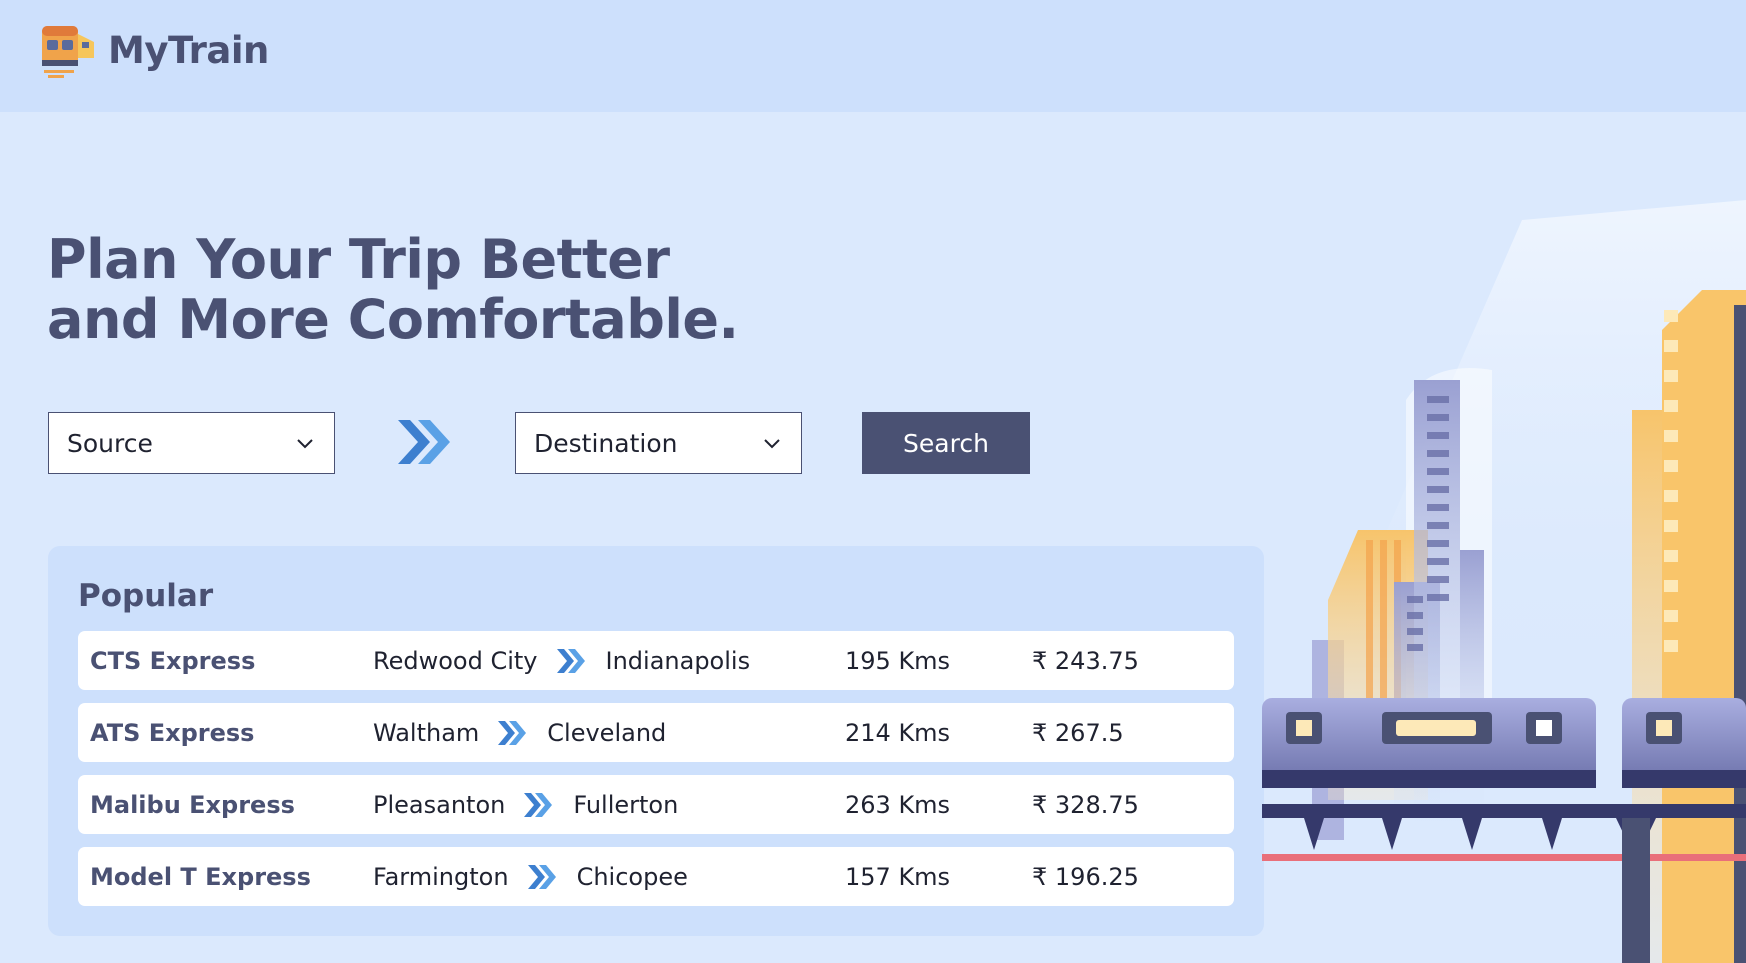  What do you see at coordinates (358, 259) in the screenshot?
I see `hero-title-line-1: Plan Your Trip Better` at bounding box center [358, 259].